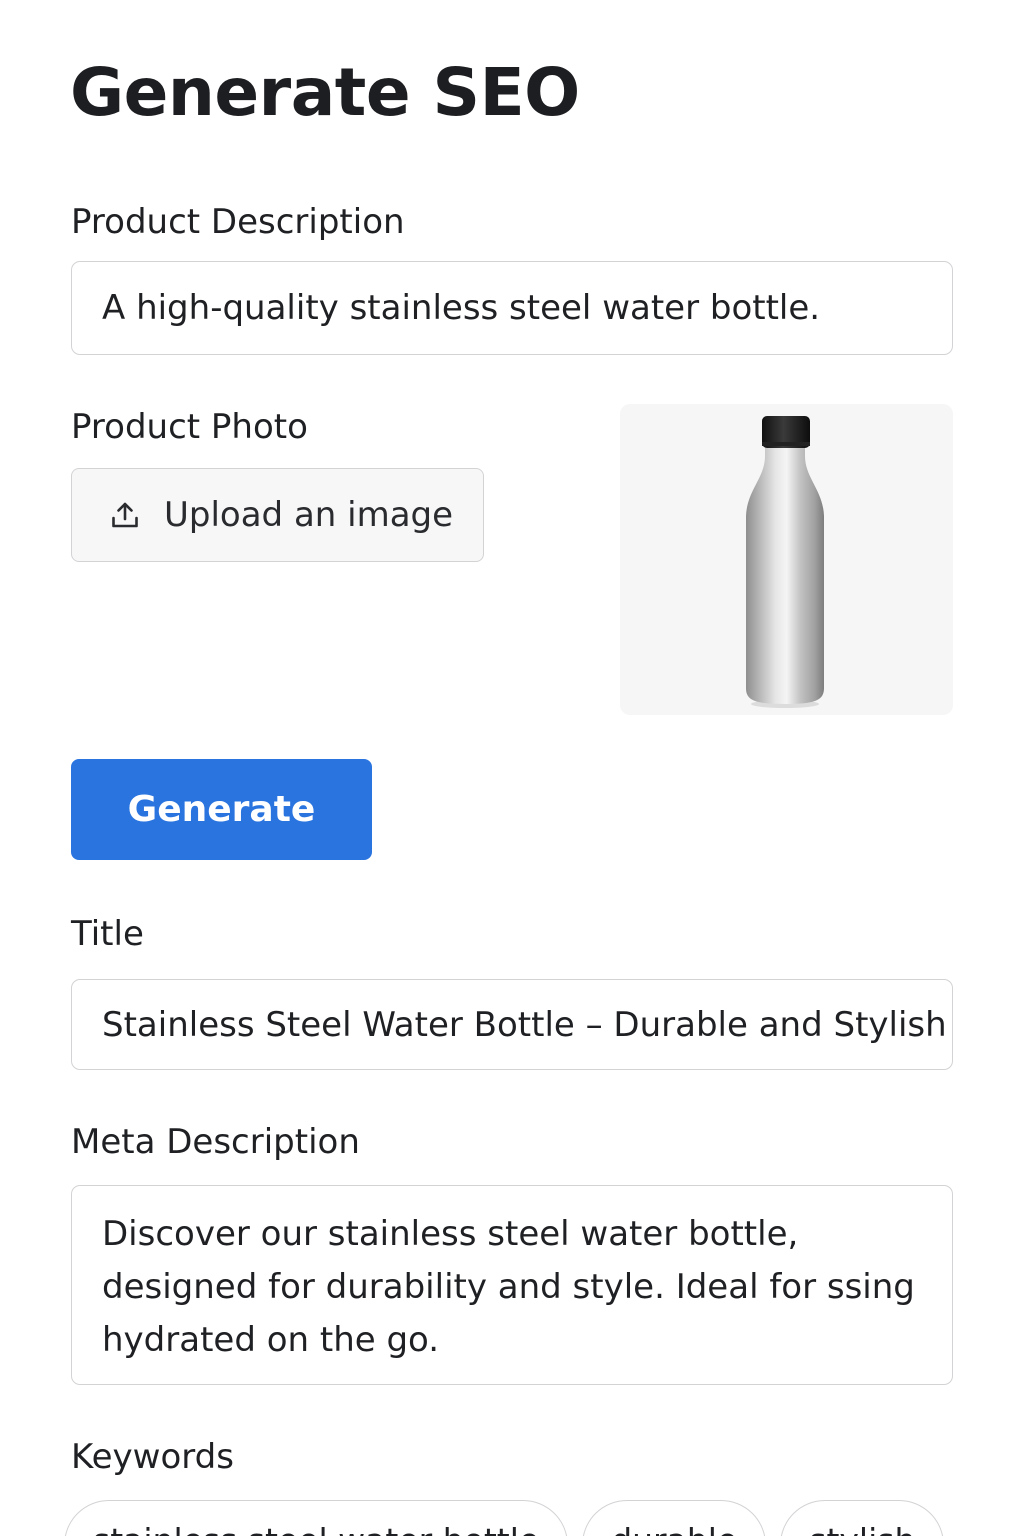 This screenshot has height=1536, width=1024. What do you see at coordinates (674, 1518) in the screenshot?
I see `keyword-chip: durable` at bounding box center [674, 1518].